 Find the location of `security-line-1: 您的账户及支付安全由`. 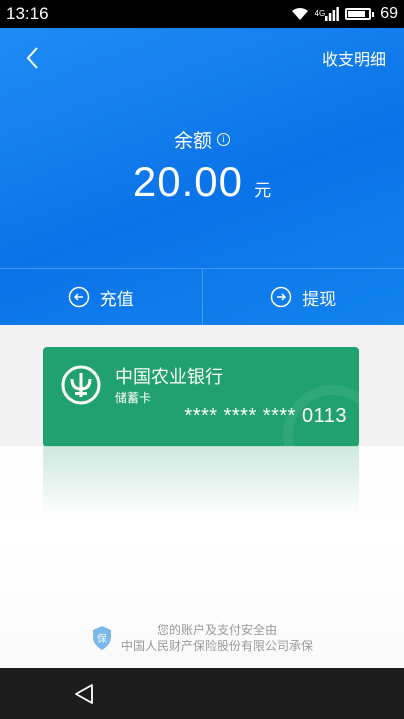

security-line-1: 您的账户及支付安全由 is located at coordinates (216, 630).